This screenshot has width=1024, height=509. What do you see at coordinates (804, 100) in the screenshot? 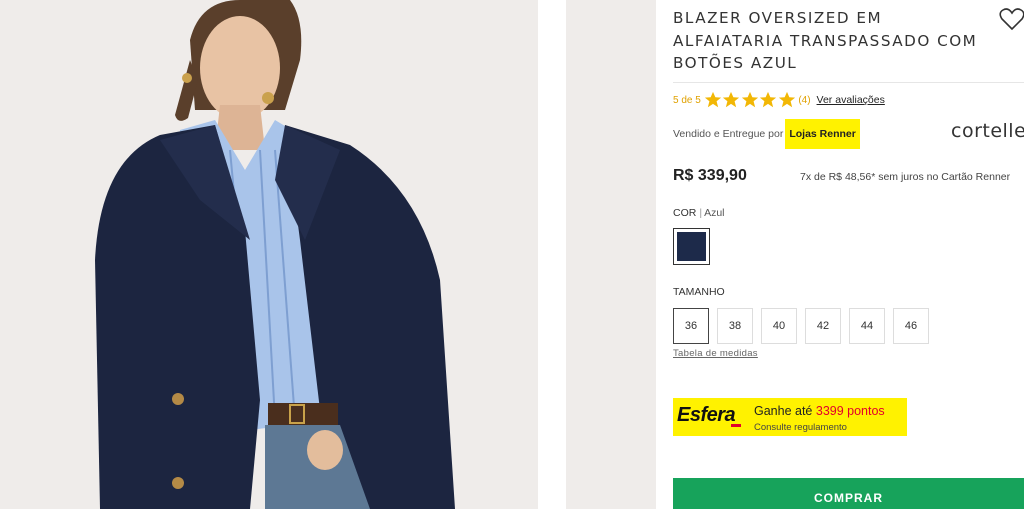
I see `rating-count: (4)` at bounding box center [804, 100].